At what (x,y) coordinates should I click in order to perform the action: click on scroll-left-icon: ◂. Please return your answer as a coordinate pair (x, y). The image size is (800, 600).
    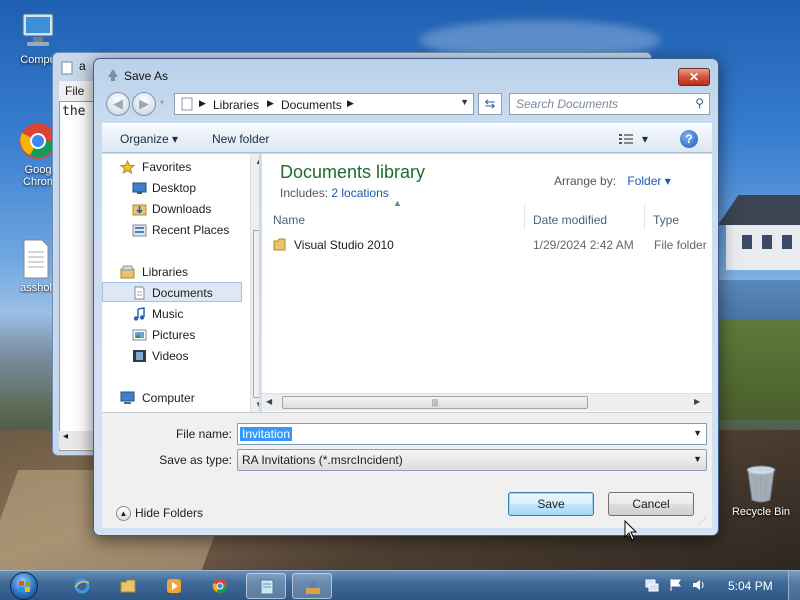
    Looking at the image, I should click on (66, 436).